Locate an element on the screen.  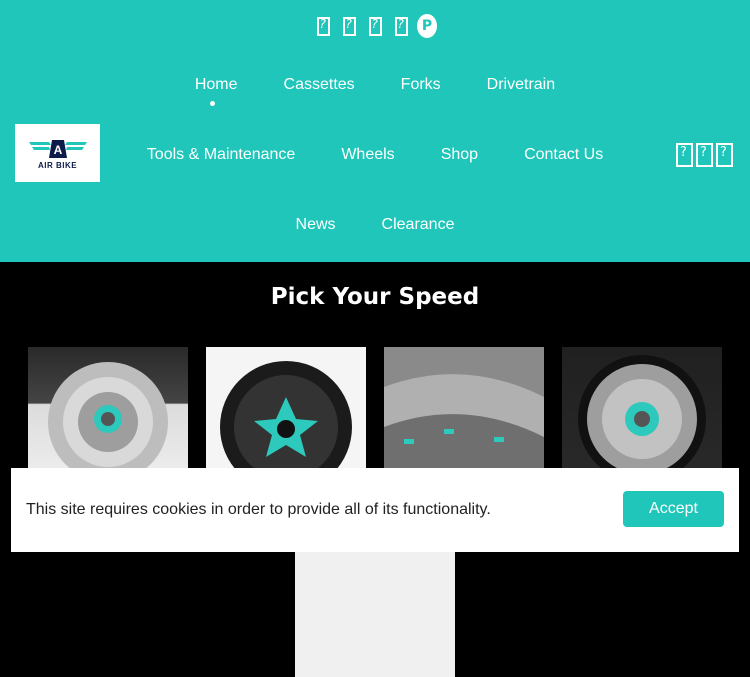
account-icon is located at coordinates (704, 155).